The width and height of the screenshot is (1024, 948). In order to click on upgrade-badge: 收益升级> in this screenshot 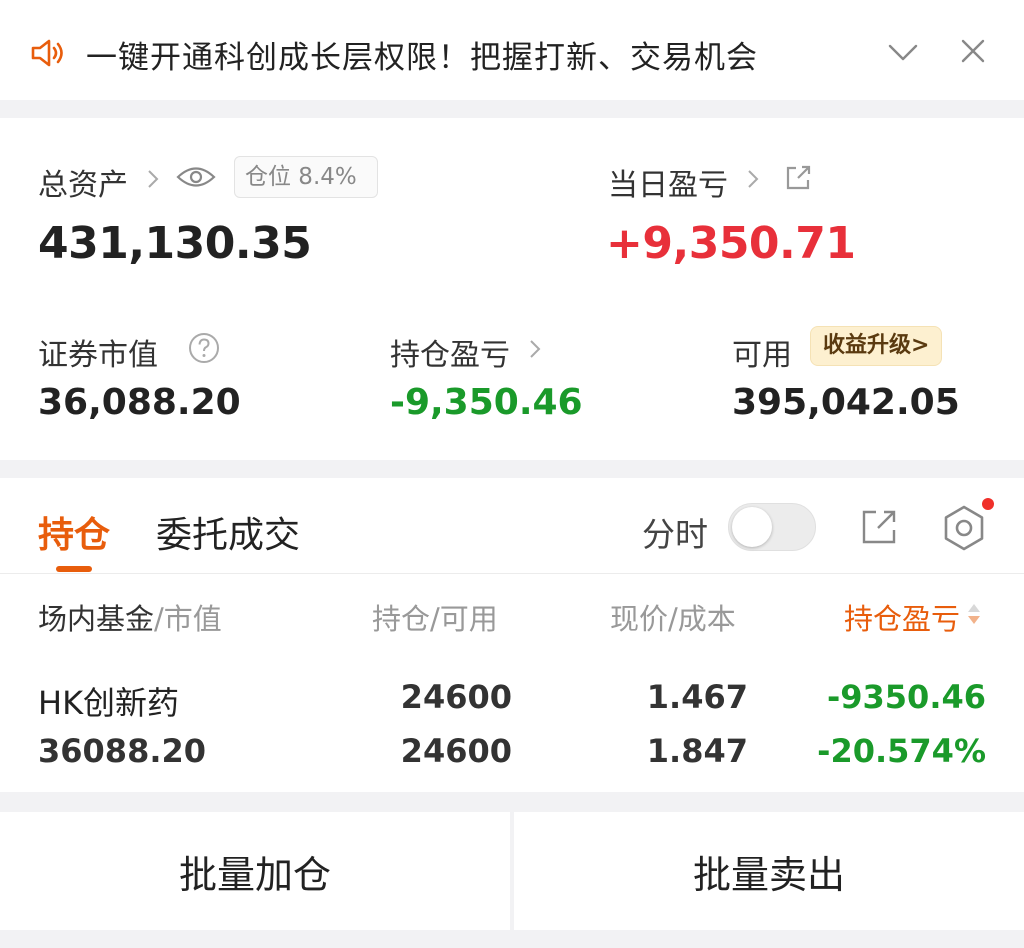, I will do `click(876, 346)`.